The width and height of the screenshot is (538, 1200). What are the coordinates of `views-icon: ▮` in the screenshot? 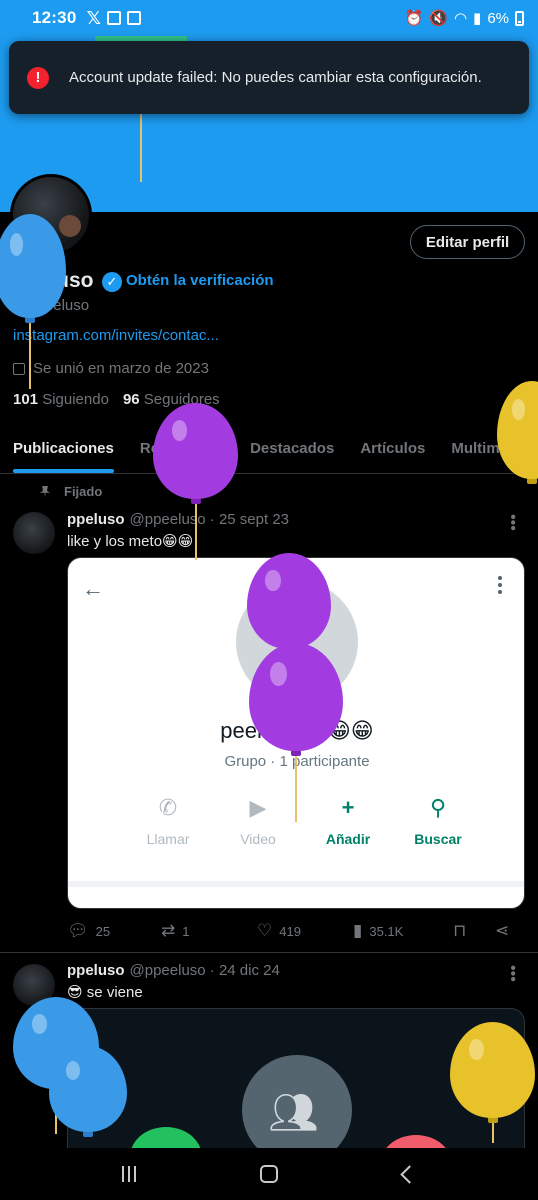 It's located at (358, 930).